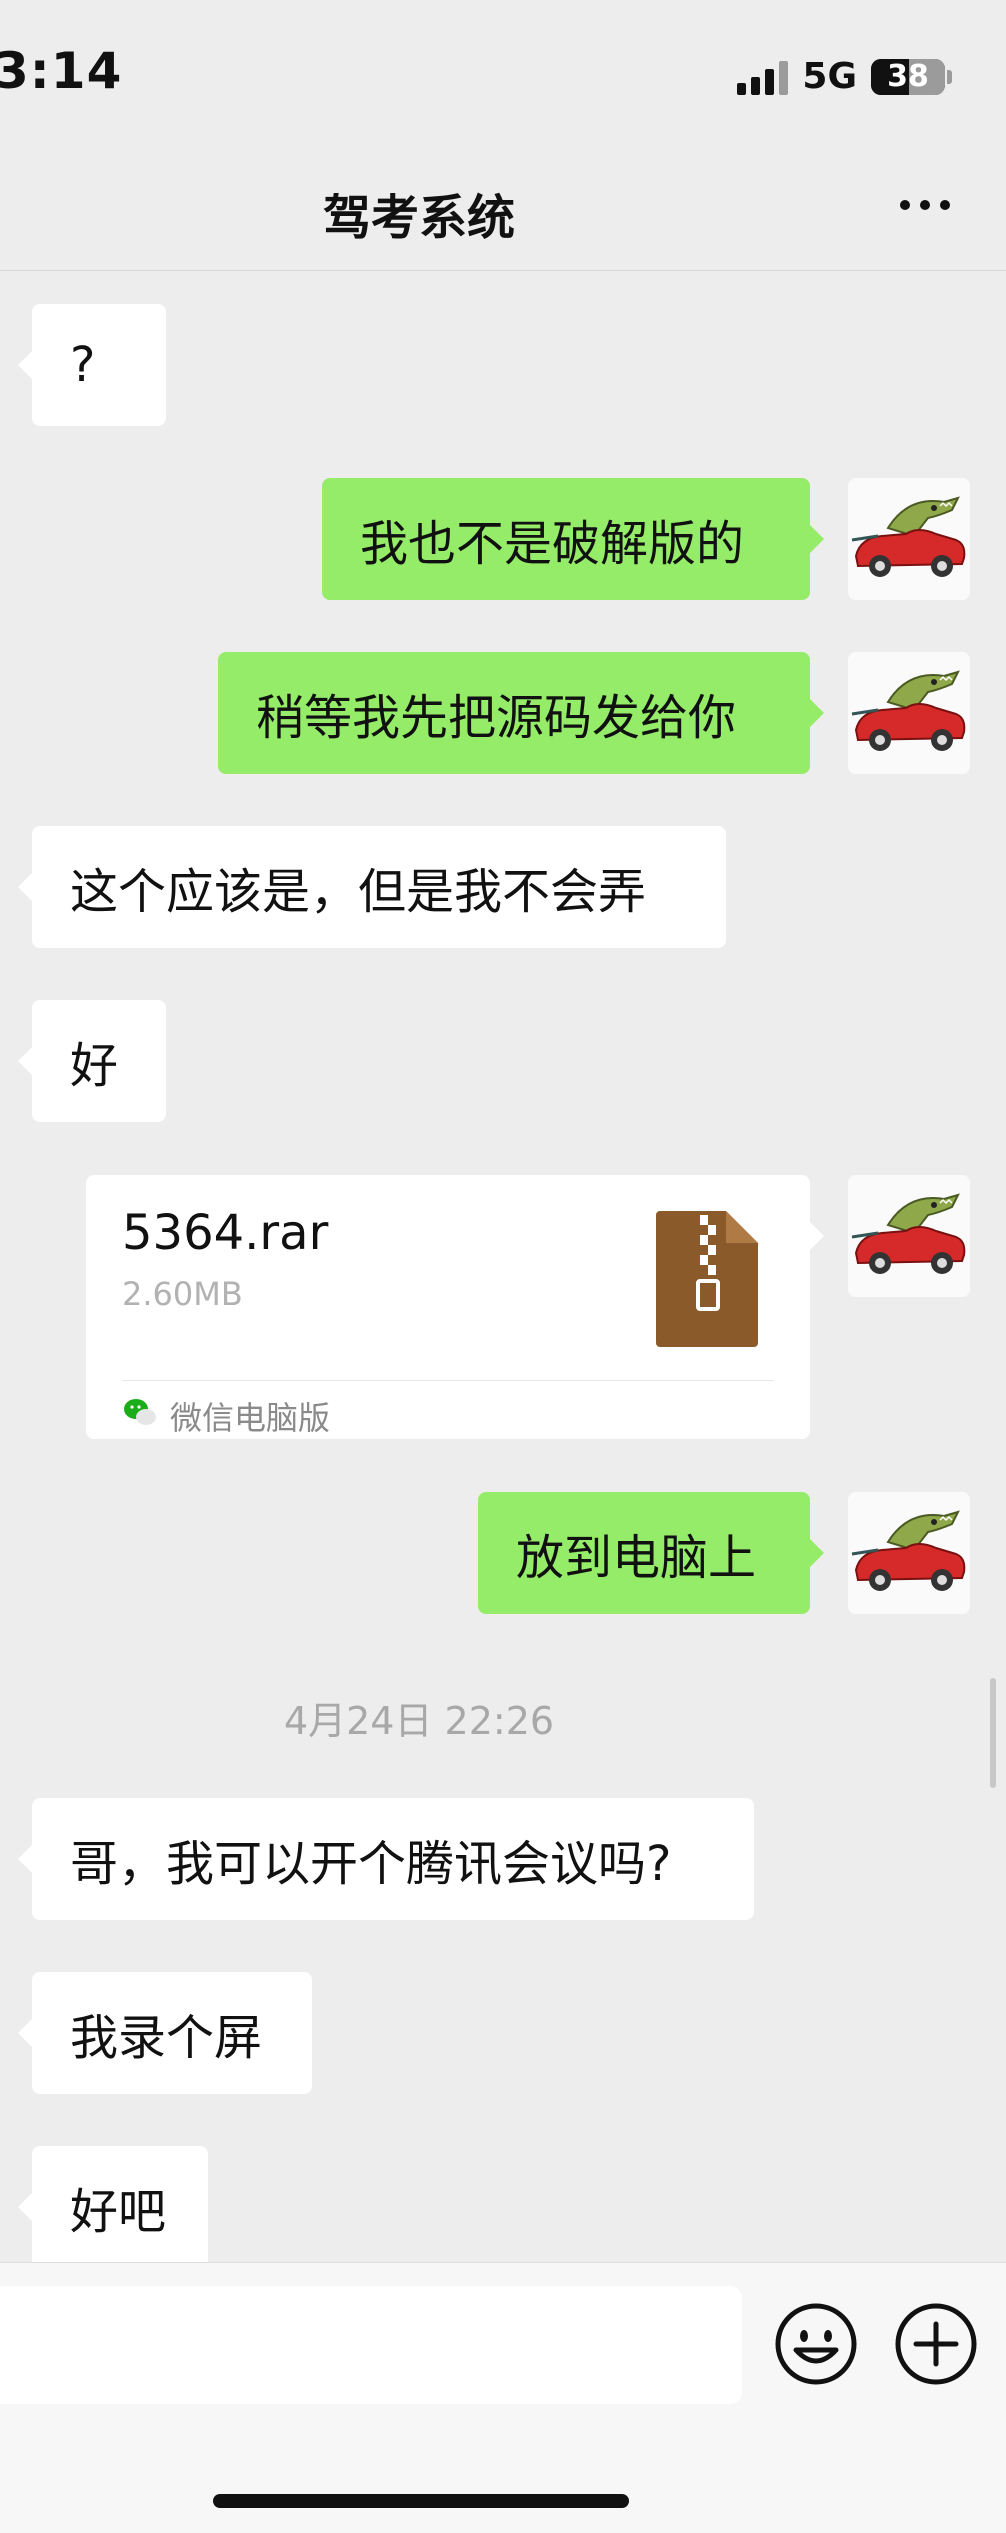 The width and height of the screenshot is (1006, 2533). I want to click on wechat-icon, so click(140, 1413).